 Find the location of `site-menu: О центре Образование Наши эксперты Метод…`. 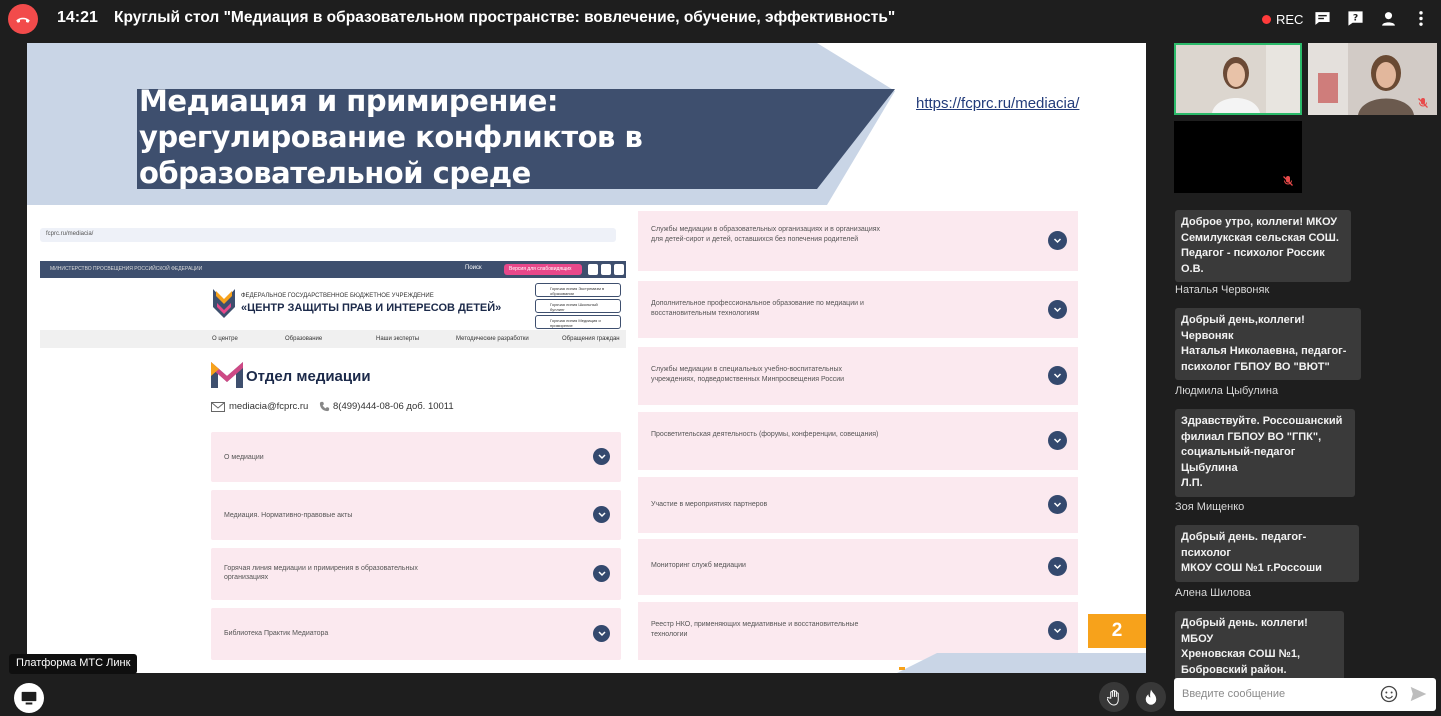

site-menu: О центре Образование Наши эксперты Метод… is located at coordinates (333, 339).